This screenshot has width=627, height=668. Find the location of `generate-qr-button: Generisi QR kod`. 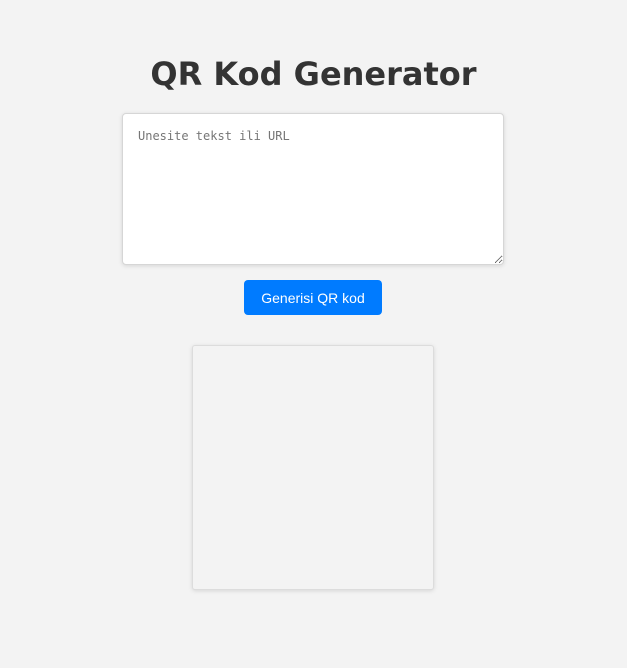

generate-qr-button: Generisi QR kod is located at coordinates (313, 297).